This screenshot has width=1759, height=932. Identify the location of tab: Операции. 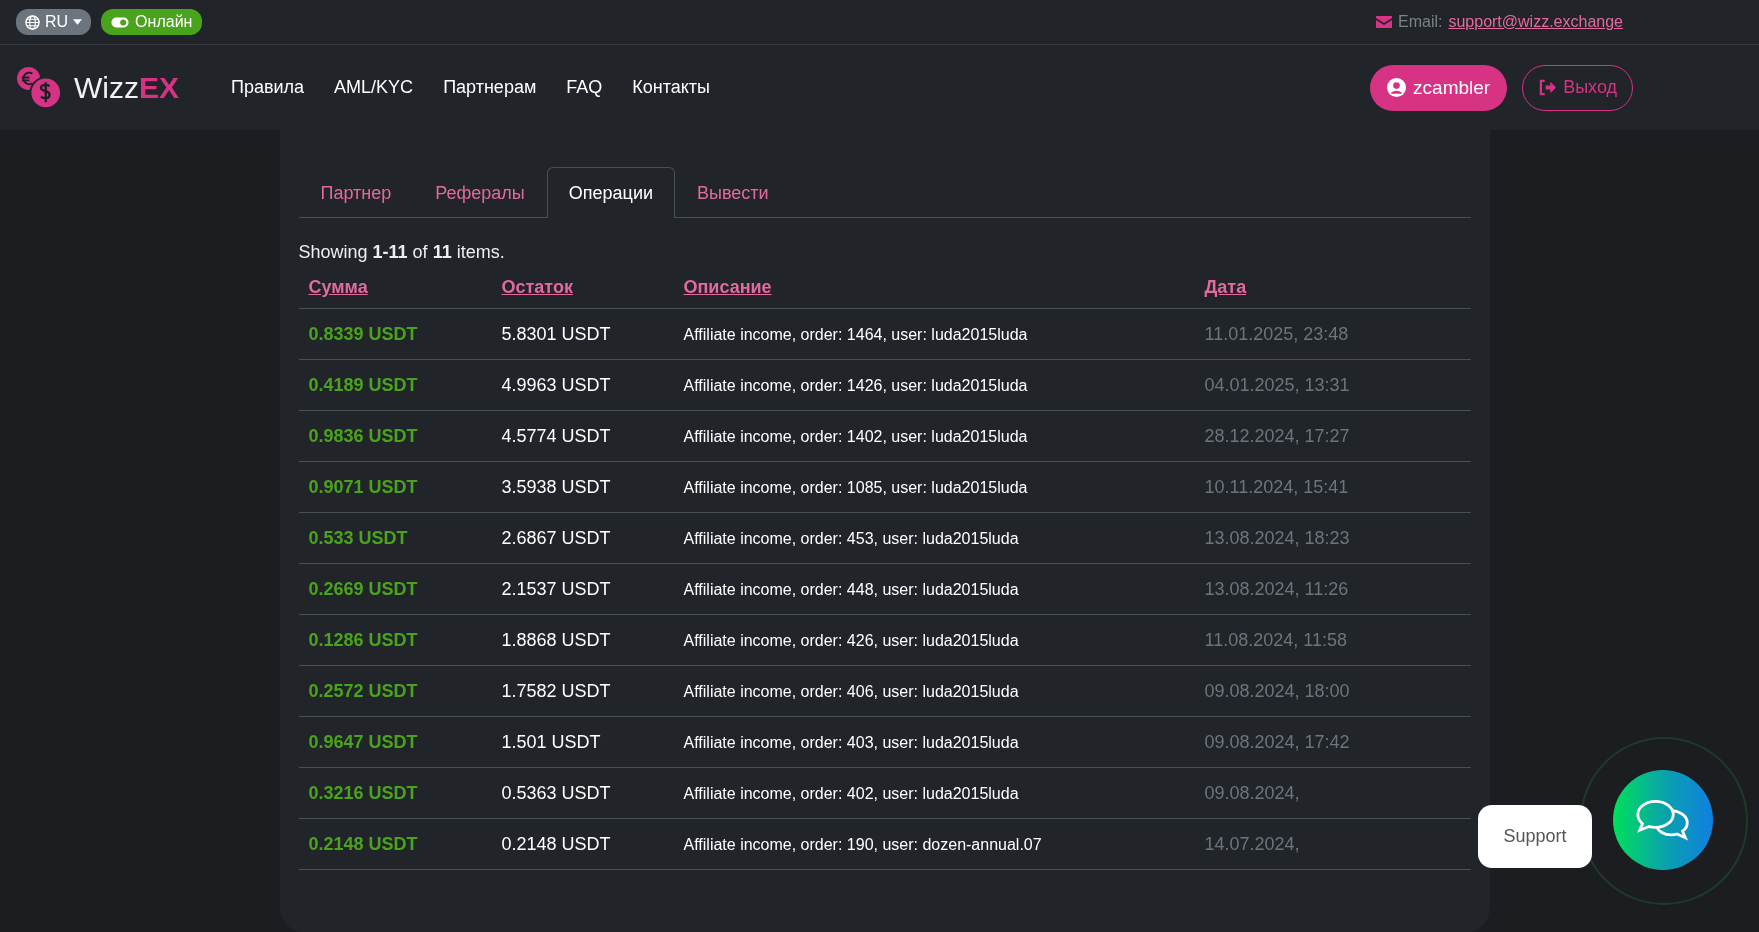
(610, 192).